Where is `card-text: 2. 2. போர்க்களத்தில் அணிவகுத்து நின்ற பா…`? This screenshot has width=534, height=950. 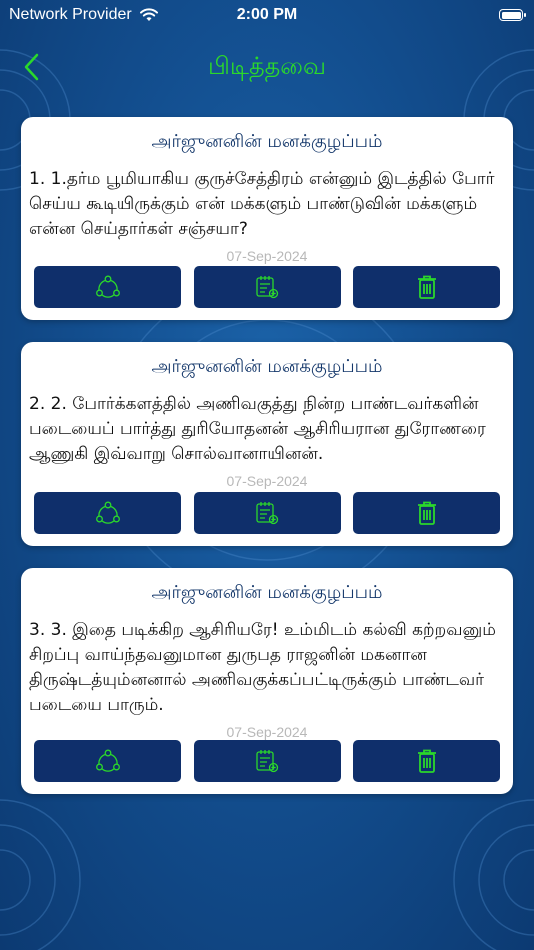
card-text: 2. 2. போர்க்களத்தில் அணிவகுத்து நின்ற பா… is located at coordinates (257, 429).